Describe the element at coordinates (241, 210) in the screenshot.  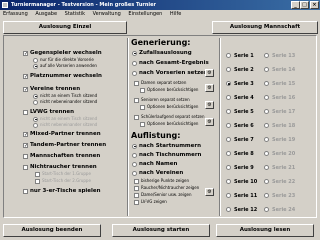
I see `serie-option: Serie 12` at that location.